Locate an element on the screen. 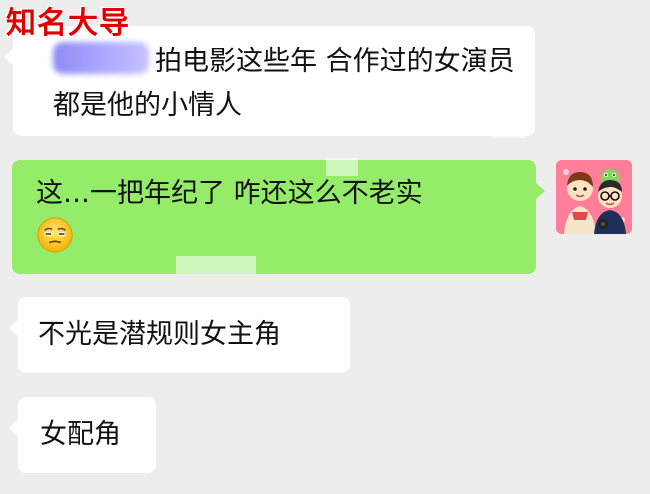 This screenshot has width=650, height=494. unamused-face-icon is located at coordinates (55, 242).